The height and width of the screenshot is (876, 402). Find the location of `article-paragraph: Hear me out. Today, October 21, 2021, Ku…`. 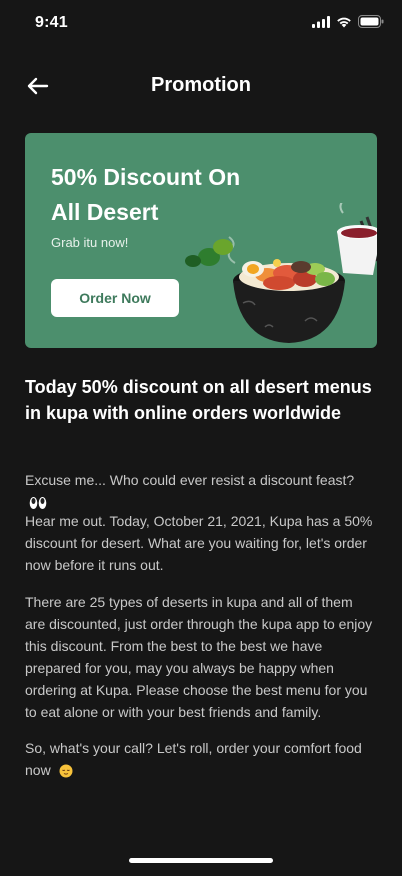

article-paragraph: Hear me out. Today, October 21, 2021, Ku… is located at coordinates (199, 543).